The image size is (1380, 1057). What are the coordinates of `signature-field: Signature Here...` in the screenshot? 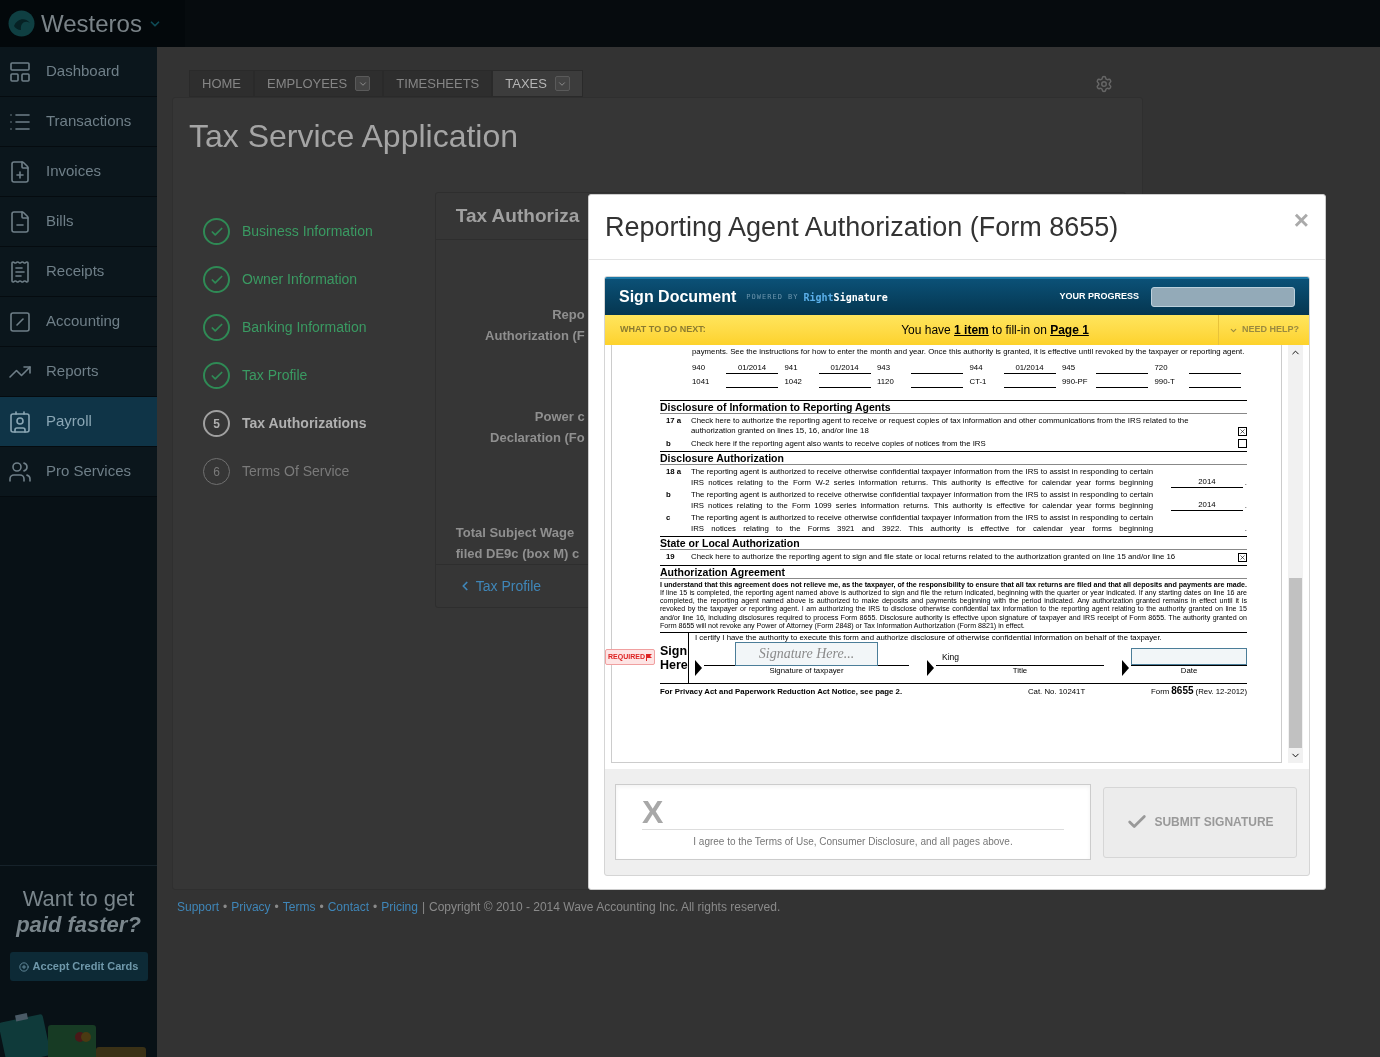 It's located at (806, 653).